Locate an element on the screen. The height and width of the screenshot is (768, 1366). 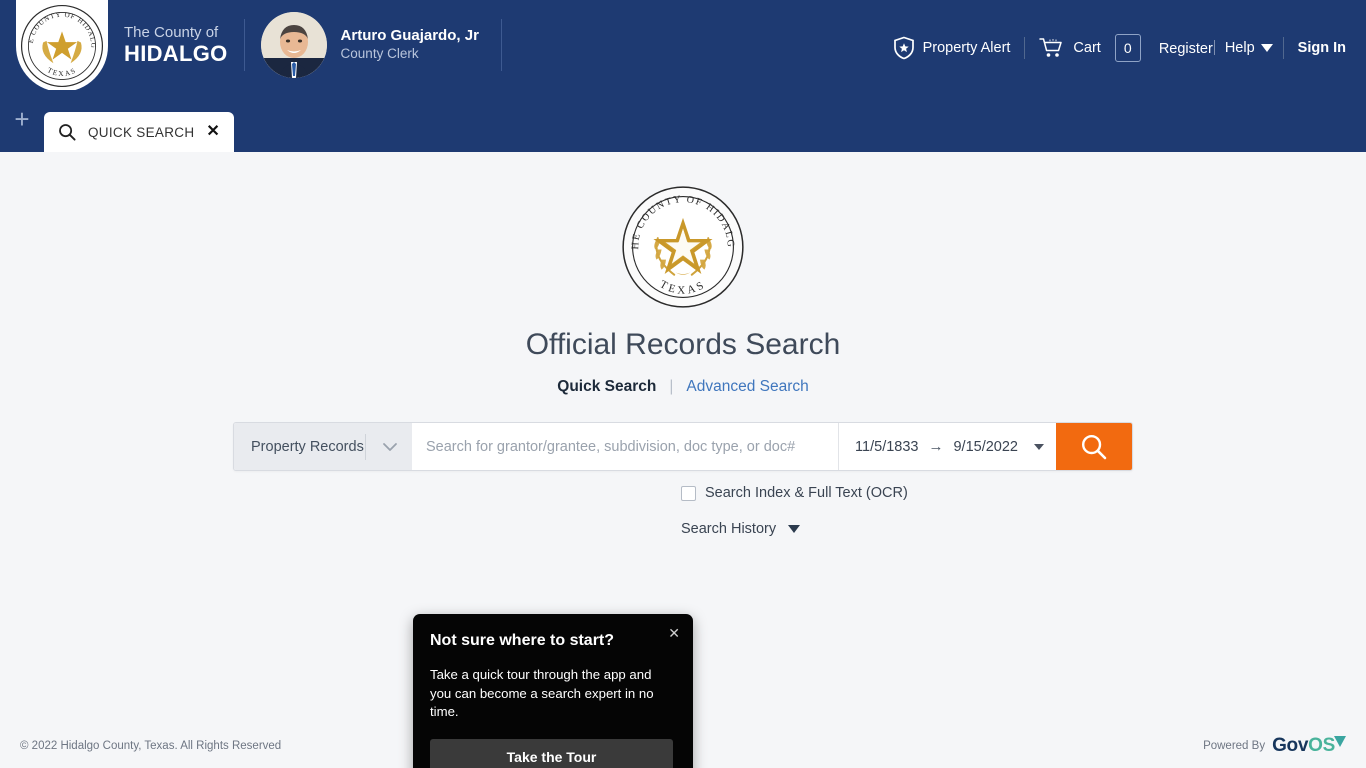
cart-link: Cart 0 is located at coordinates (1089, 48).